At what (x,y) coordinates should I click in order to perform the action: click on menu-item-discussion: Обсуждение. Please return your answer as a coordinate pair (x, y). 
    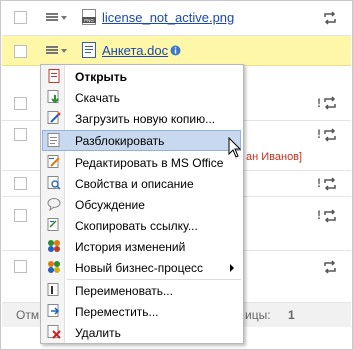
    Looking at the image, I should click on (141, 204).